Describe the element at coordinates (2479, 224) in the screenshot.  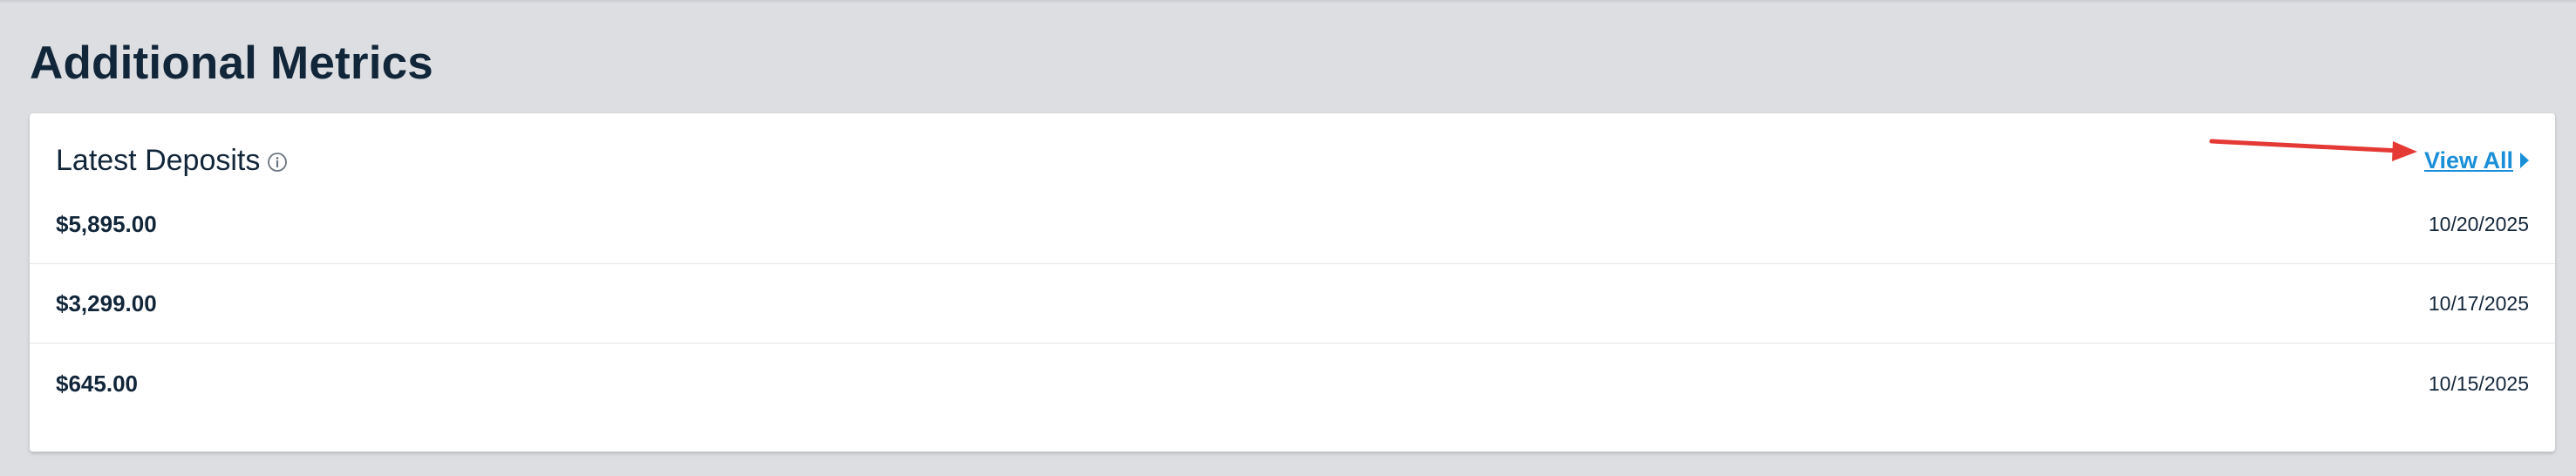
I see `deposit-date: 10/20/2025` at that location.